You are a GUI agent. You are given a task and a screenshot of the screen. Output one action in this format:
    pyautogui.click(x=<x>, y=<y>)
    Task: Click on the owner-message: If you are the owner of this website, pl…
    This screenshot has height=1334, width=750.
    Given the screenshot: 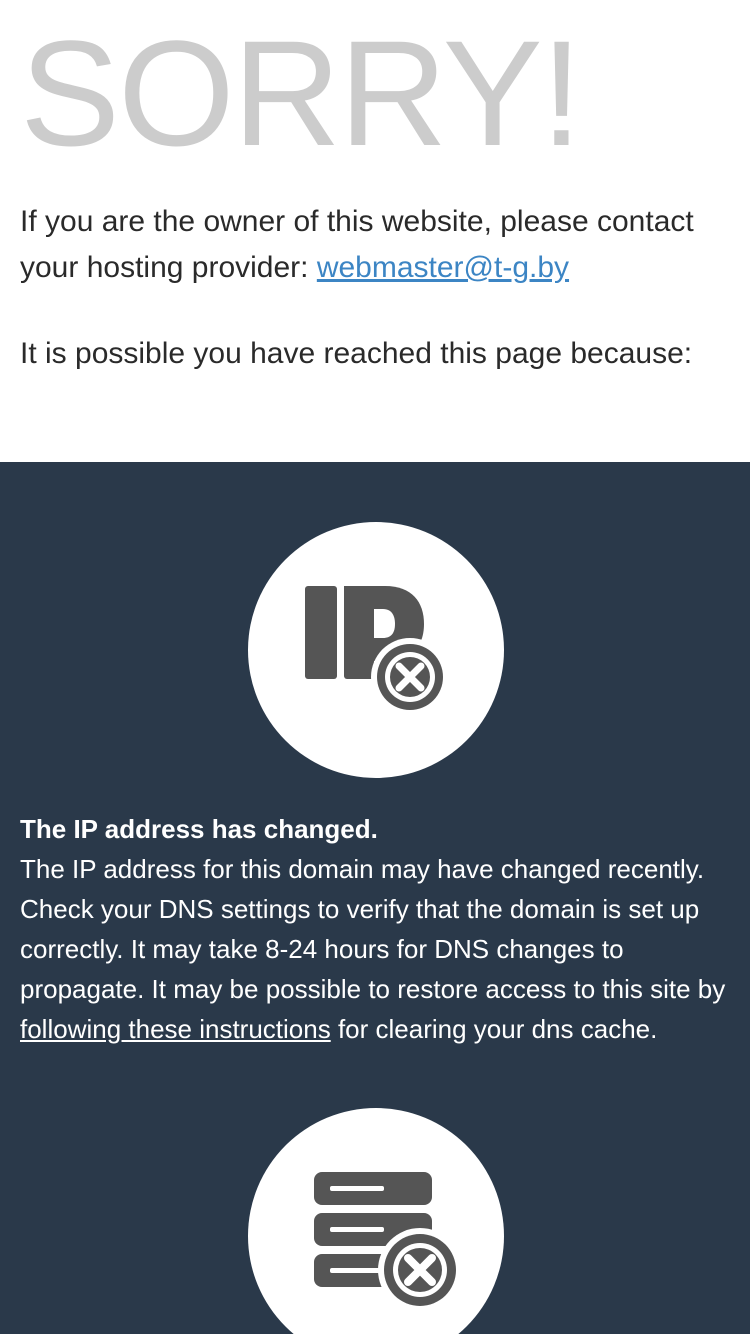 What is the action you would take?
    pyautogui.click(x=376, y=245)
    